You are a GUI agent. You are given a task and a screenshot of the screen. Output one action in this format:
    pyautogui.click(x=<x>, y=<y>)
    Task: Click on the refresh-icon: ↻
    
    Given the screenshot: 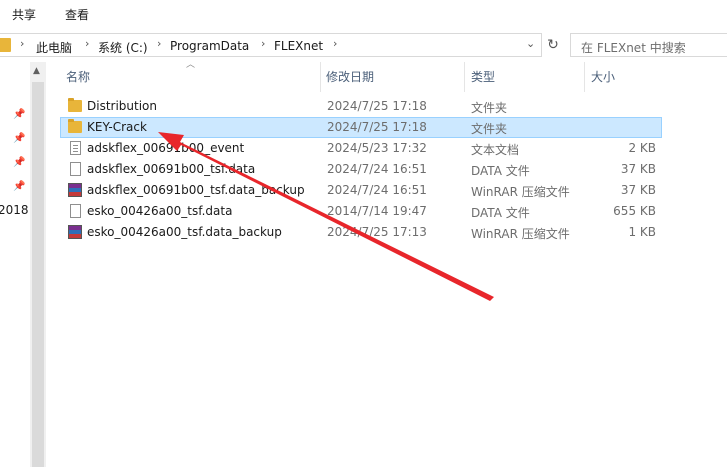 What is the action you would take?
    pyautogui.click(x=553, y=45)
    